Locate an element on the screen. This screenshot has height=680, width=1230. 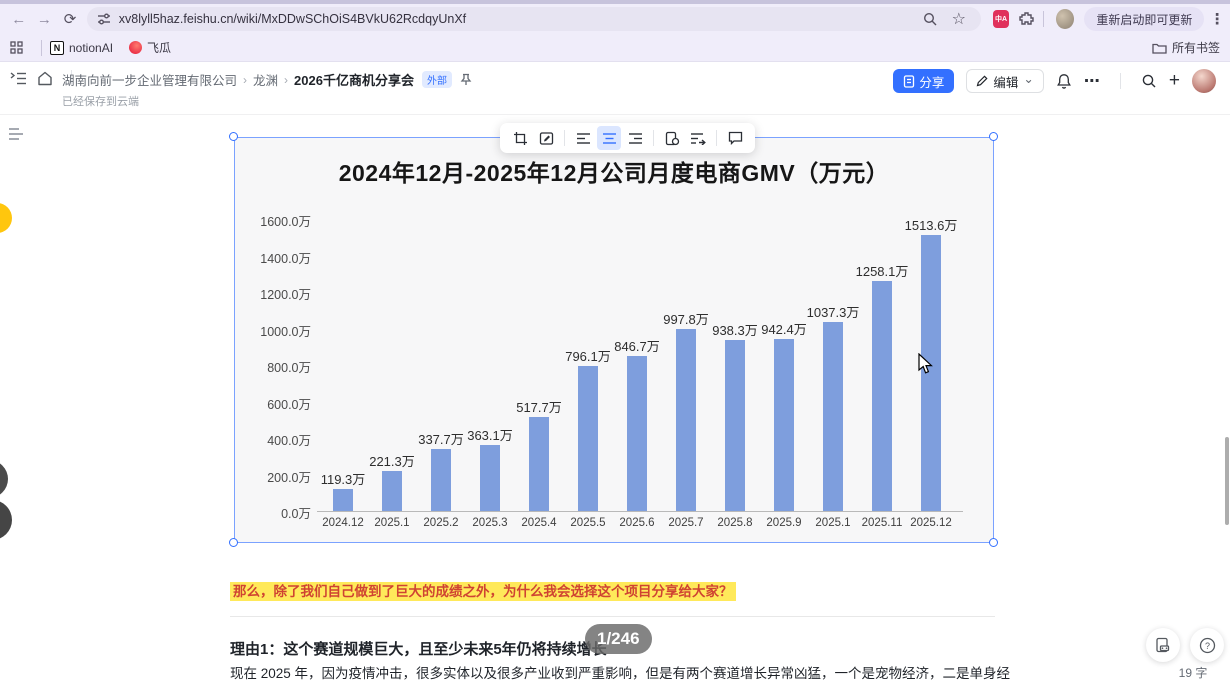
browser-update-button: 重新启动即可更新 is located at coordinates (1144, 19).